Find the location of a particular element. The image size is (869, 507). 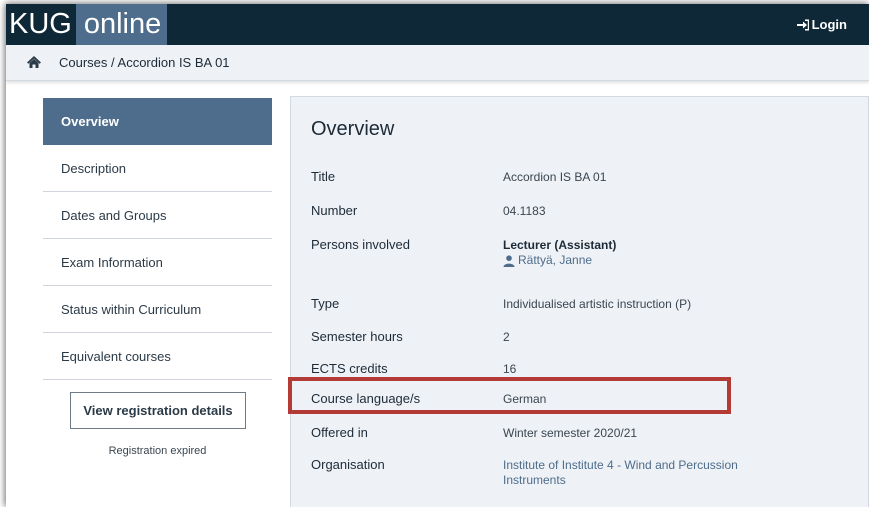

course-language-highlight-box is located at coordinates (509, 395).